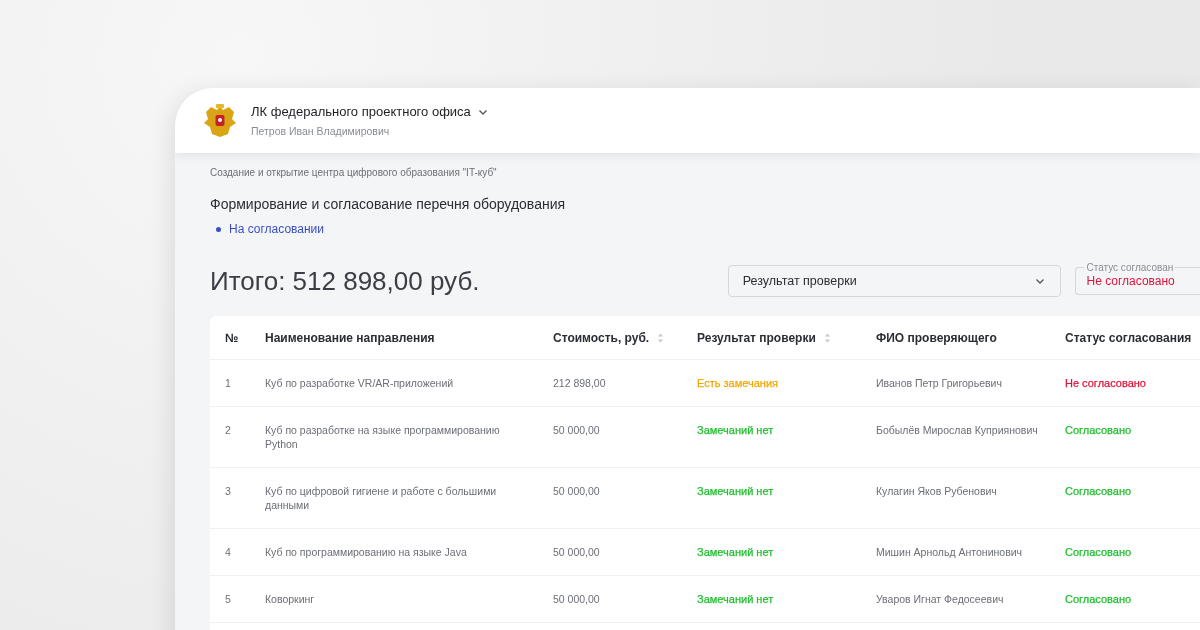 Image resolution: width=1200 pixels, height=630 pixels. Describe the element at coordinates (940, 599) in the screenshot. I see `table-cell-text: Уваров Игнат Федосеевич` at that location.